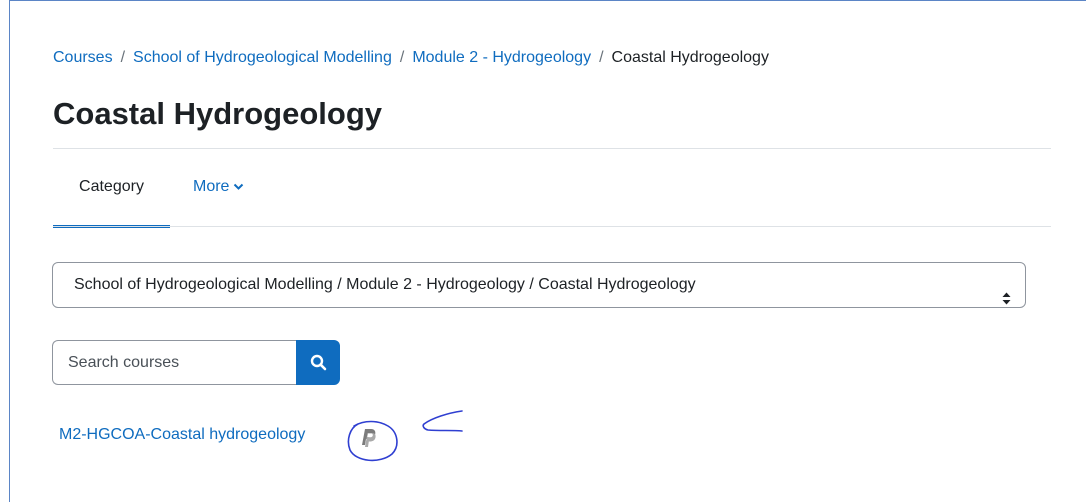 The height and width of the screenshot is (502, 1086). I want to click on breadcrumb-item-courses: Courses, so click(83, 57).